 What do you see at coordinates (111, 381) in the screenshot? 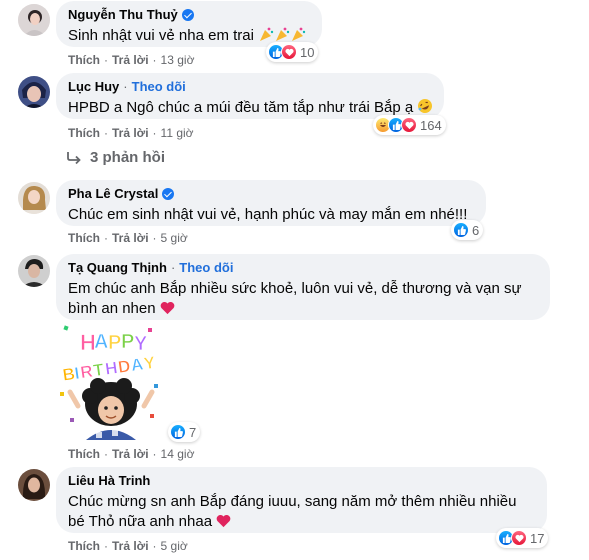
I see `birthday-sticker: H A P P Y B I R T H D A Y` at bounding box center [111, 381].